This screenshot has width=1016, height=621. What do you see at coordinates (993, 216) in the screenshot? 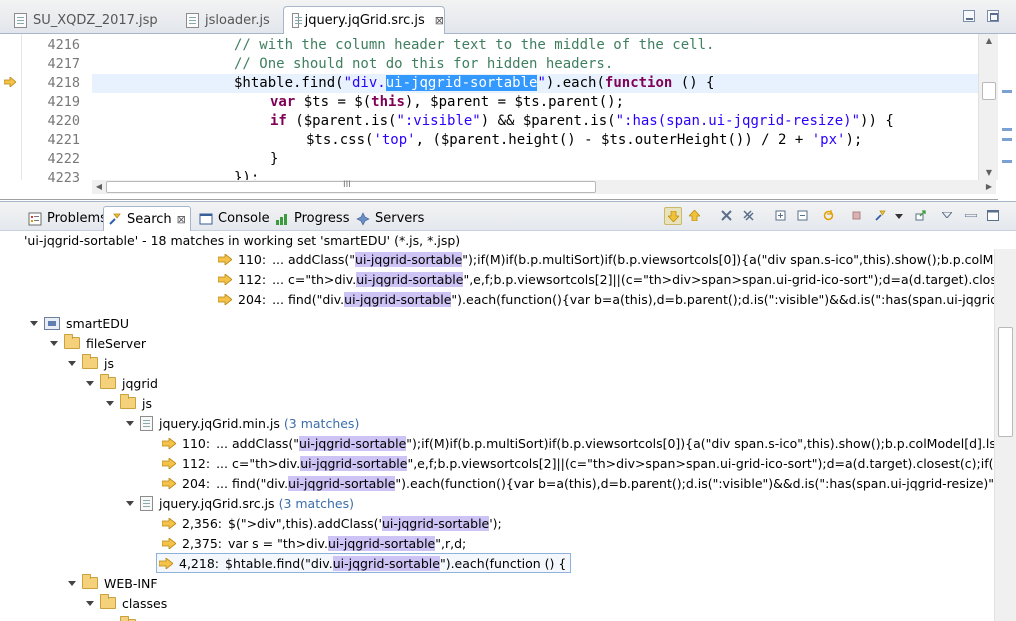
I see `maximize-view-button` at bounding box center [993, 216].